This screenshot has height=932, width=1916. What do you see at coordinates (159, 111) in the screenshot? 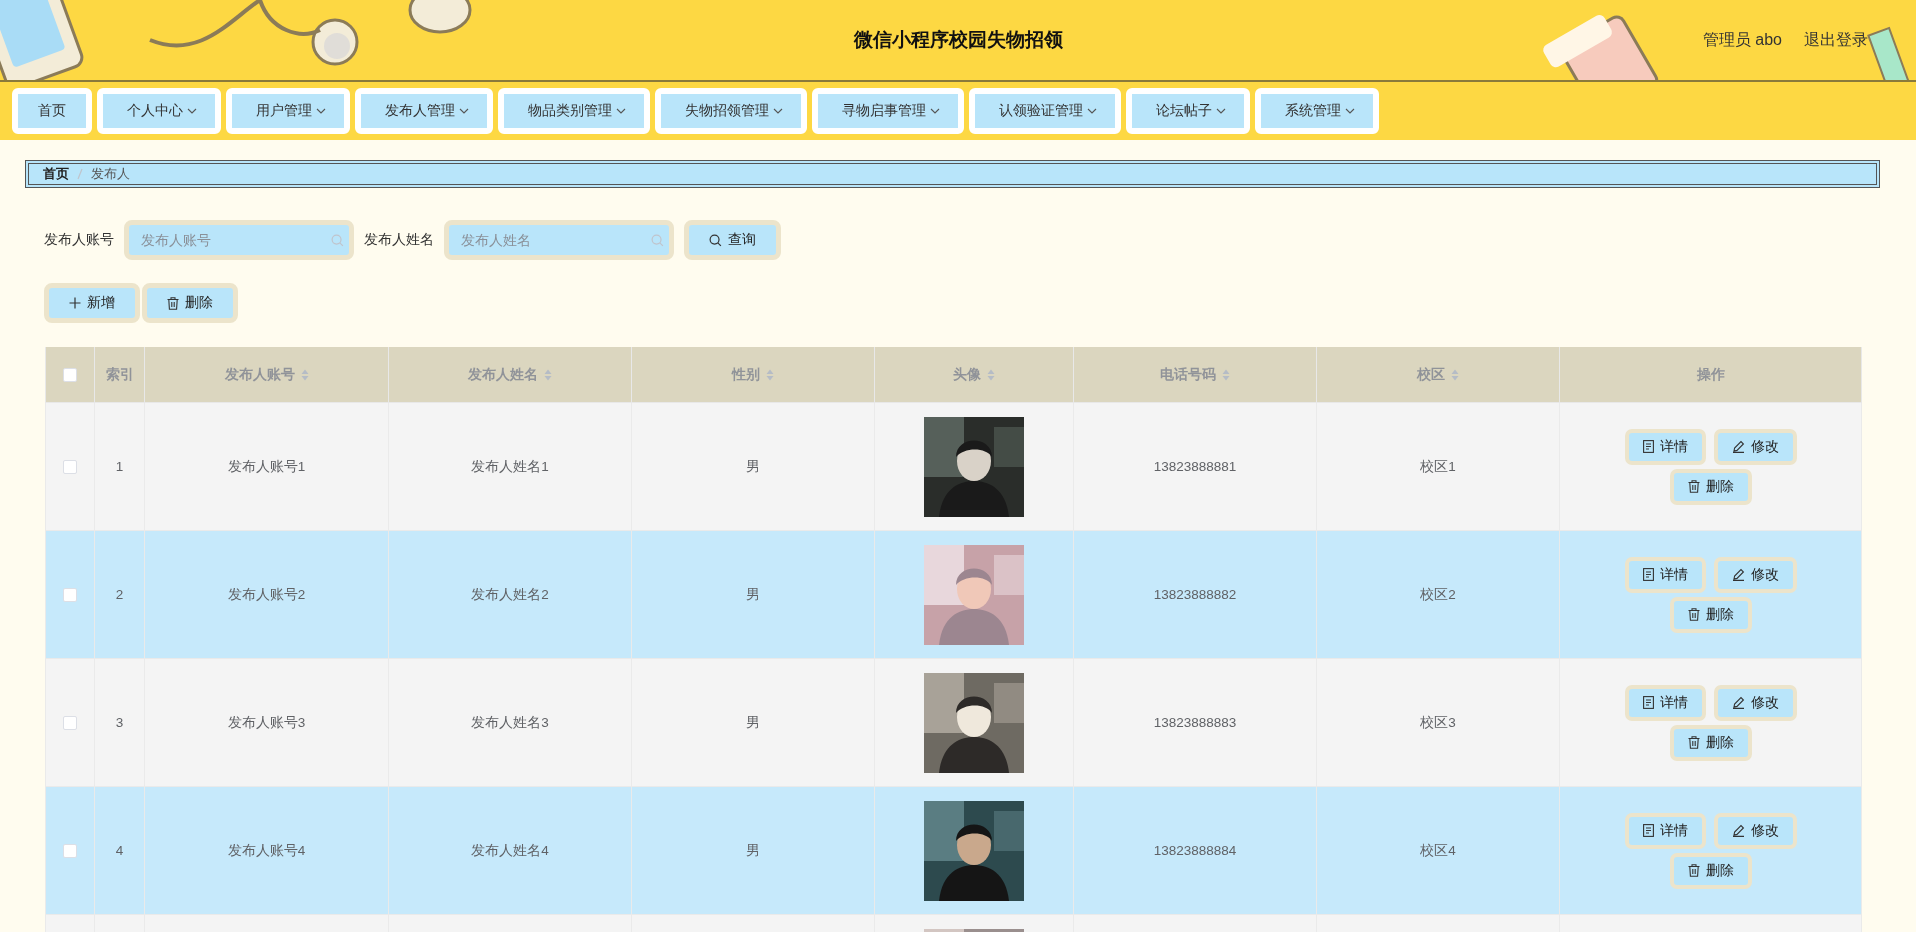
I see `nav-menu-item: 个人中心` at bounding box center [159, 111].